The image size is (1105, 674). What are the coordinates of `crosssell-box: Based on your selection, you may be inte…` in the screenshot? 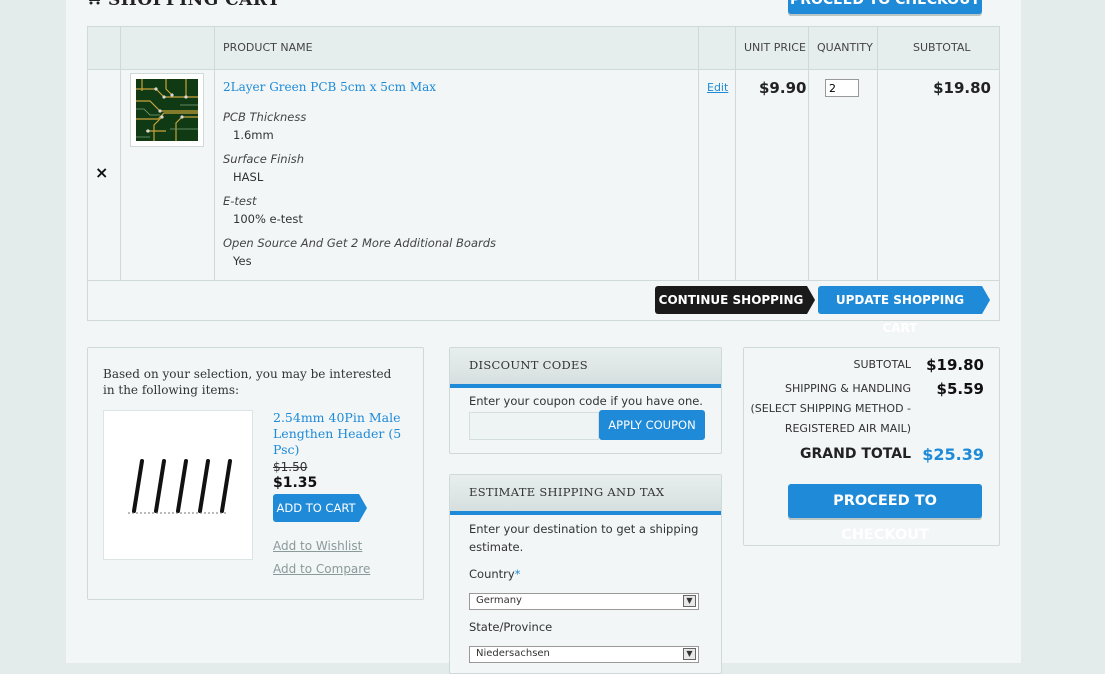 It's located at (255, 473).